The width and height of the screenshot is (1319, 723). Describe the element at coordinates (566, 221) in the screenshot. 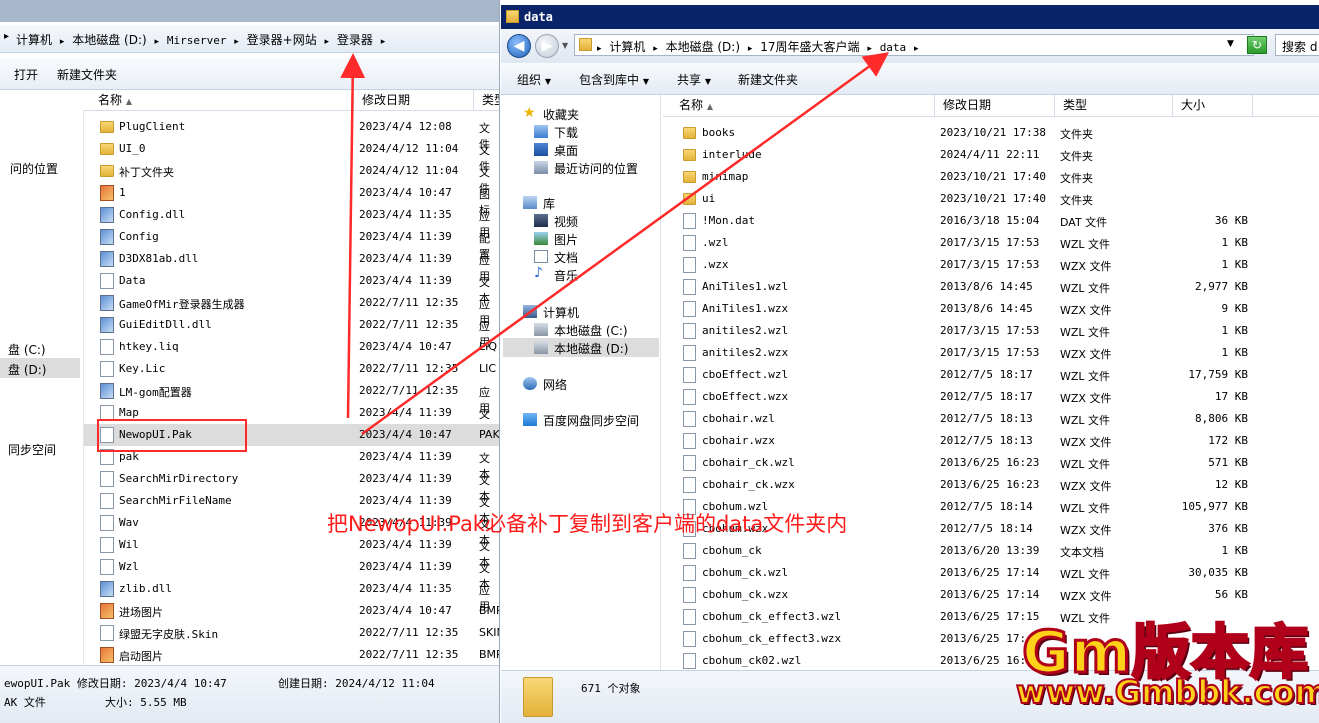

I see `nav-videos: 视频` at that location.